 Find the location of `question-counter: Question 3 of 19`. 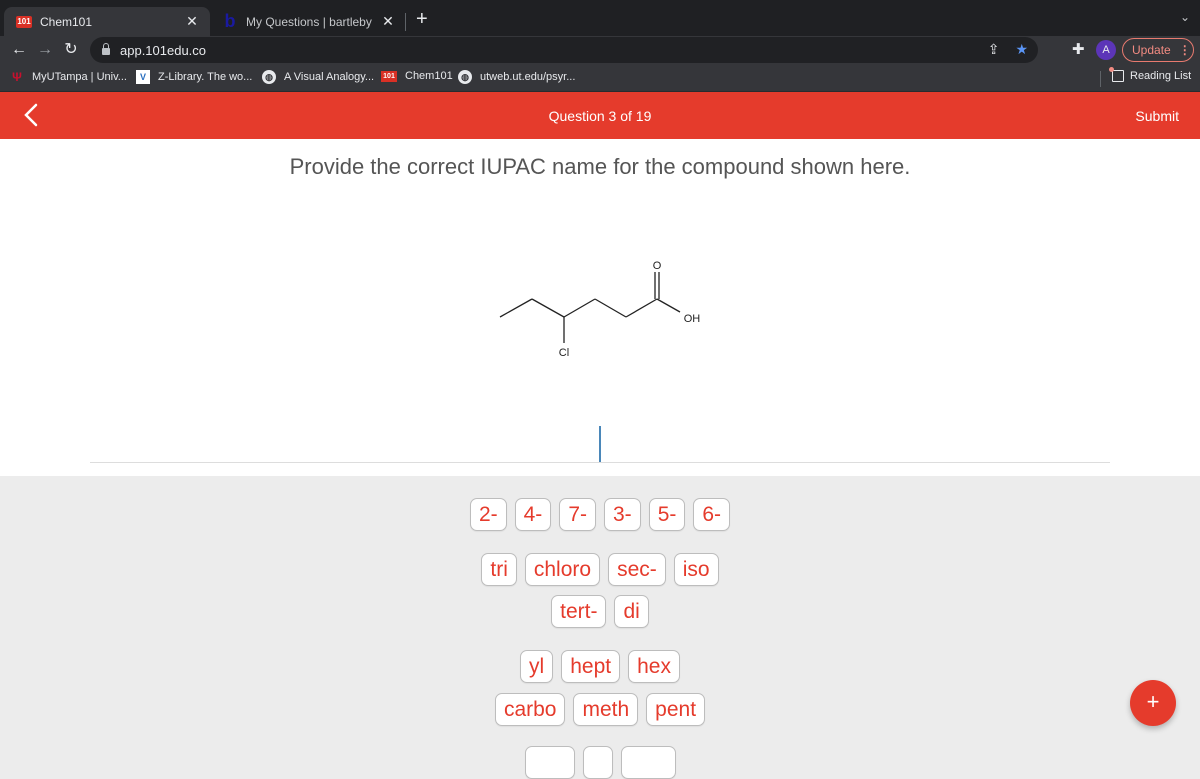

question-counter: Question 3 of 19 is located at coordinates (600, 116).